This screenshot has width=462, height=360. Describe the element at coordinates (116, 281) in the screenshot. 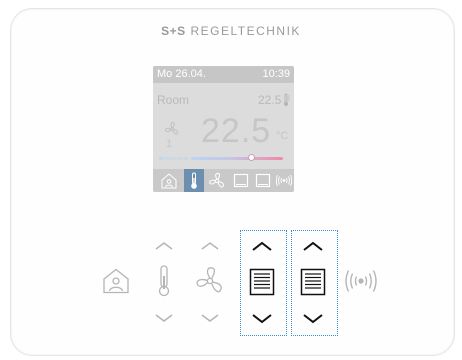

I see `home-button` at that location.